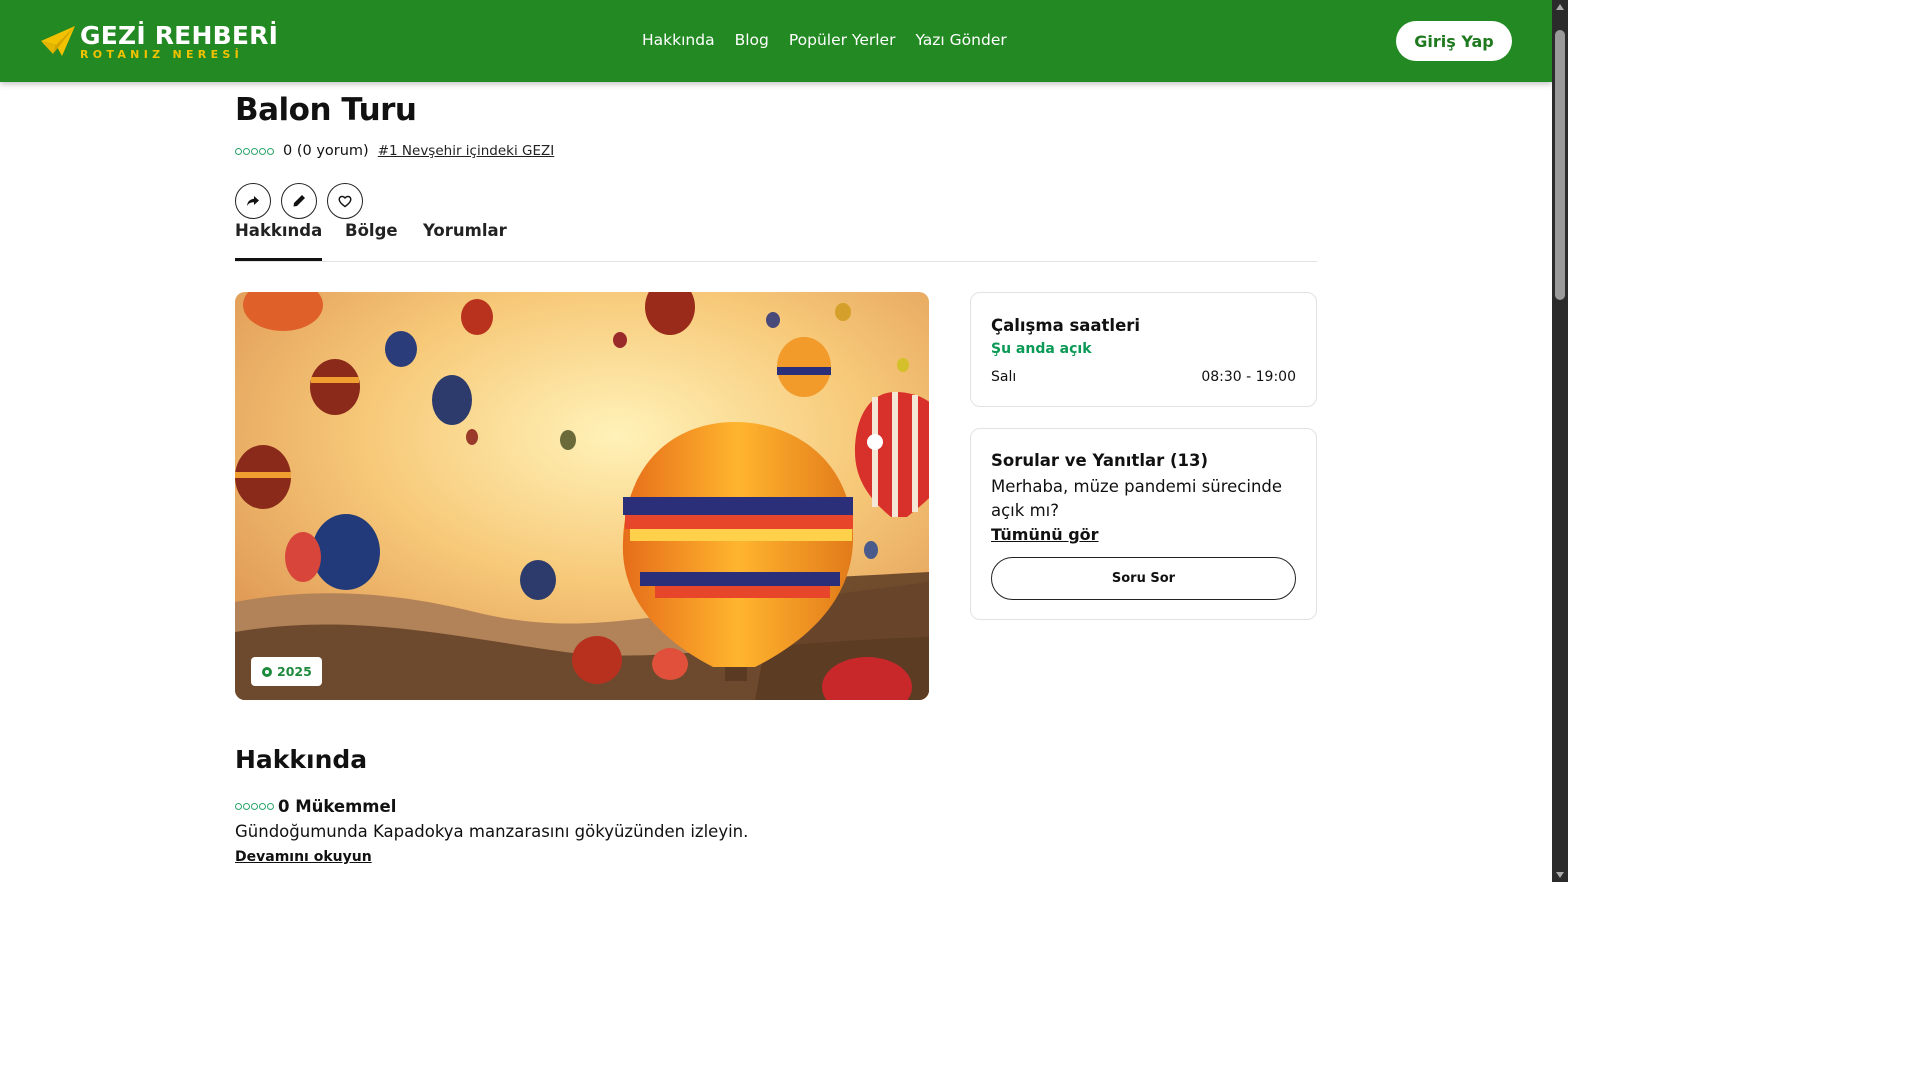 This screenshot has width=1920, height=1080. Describe the element at coordinates (58, 41) in the screenshot. I see `paper-plane-icon` at that location.